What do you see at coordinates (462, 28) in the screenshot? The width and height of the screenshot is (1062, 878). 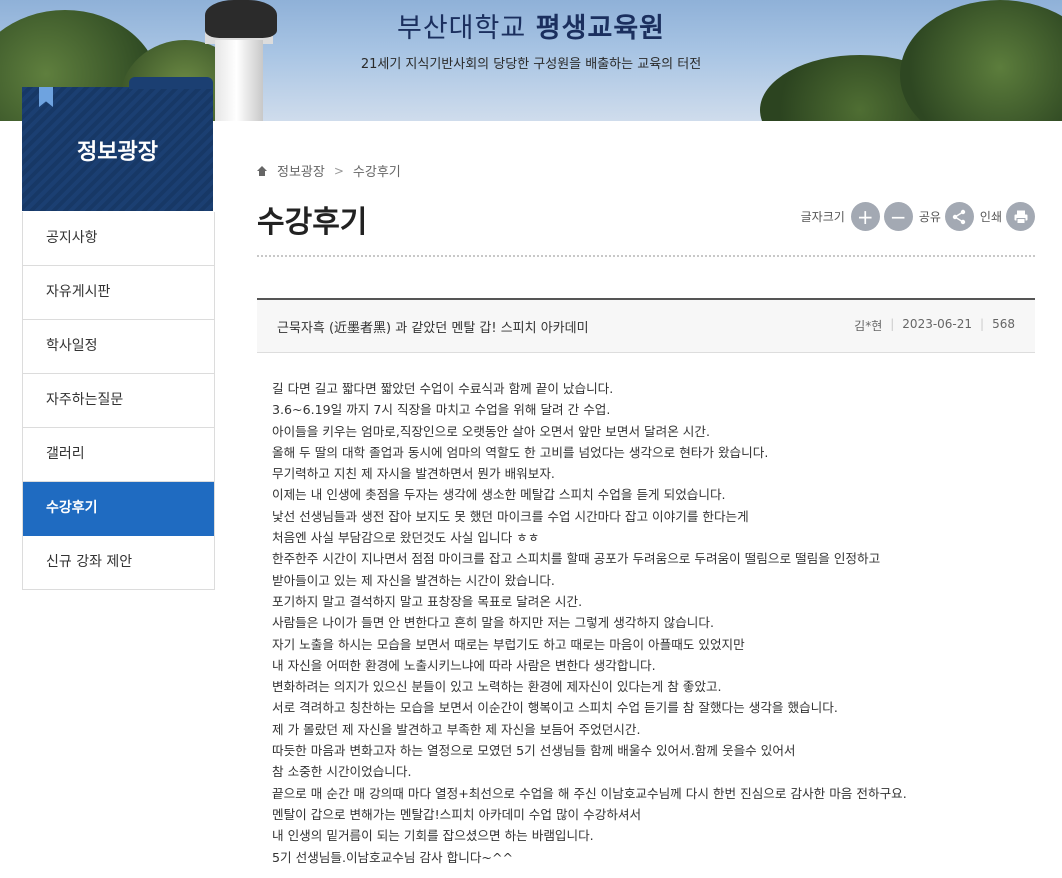 I see `site-title-light: 부산대학교` at bounding box center [462, 28].